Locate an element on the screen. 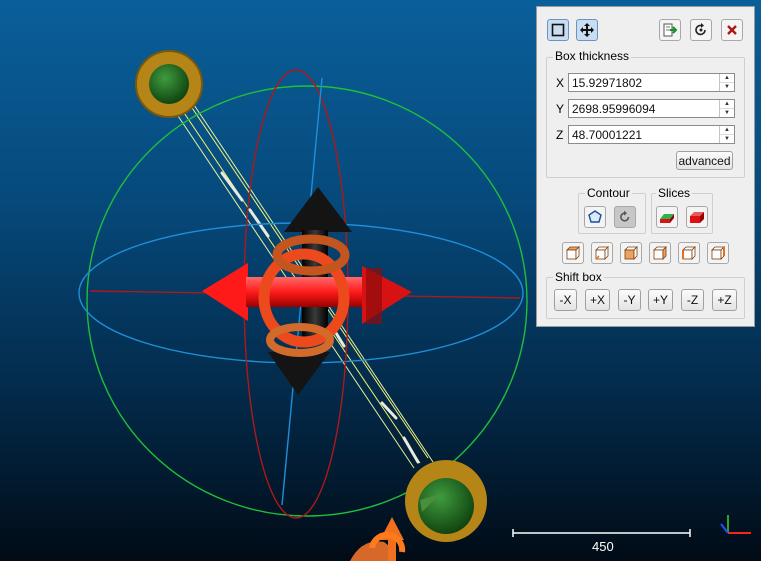 The height and width of the screenshot is (561, 761). z-increment-button: ▲ is located at coordinates (727, 130).